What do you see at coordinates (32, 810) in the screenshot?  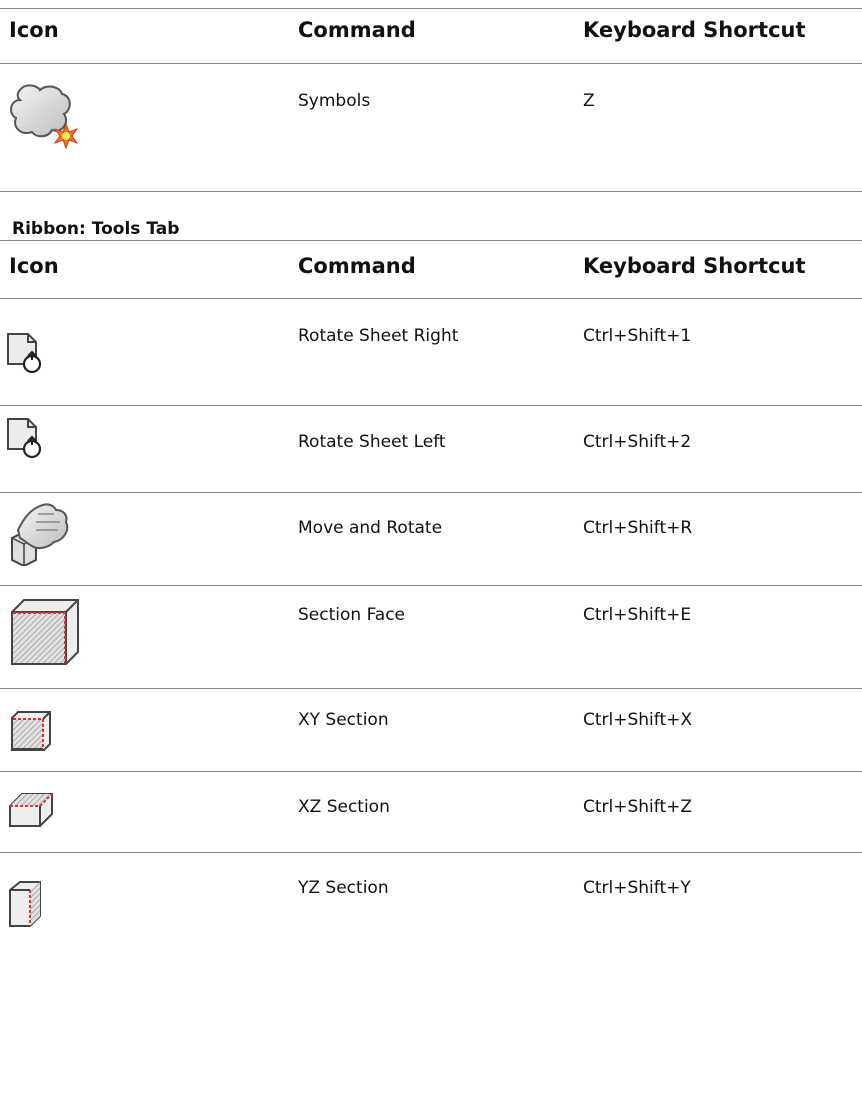 I see `xz-section-icon` at bounding box center [32, 810].